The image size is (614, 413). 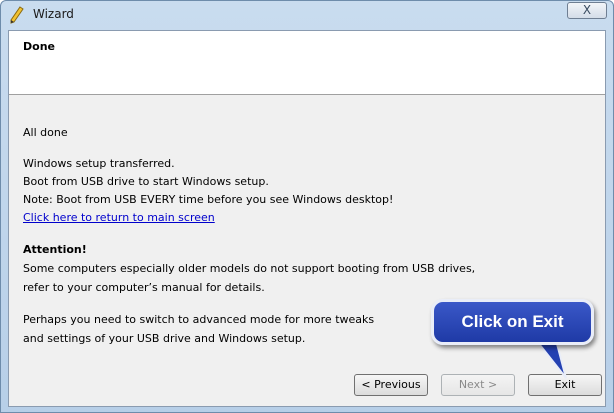 I want to click on click-on-exit-callout: Click on Exit, so click(x=512, y=322).